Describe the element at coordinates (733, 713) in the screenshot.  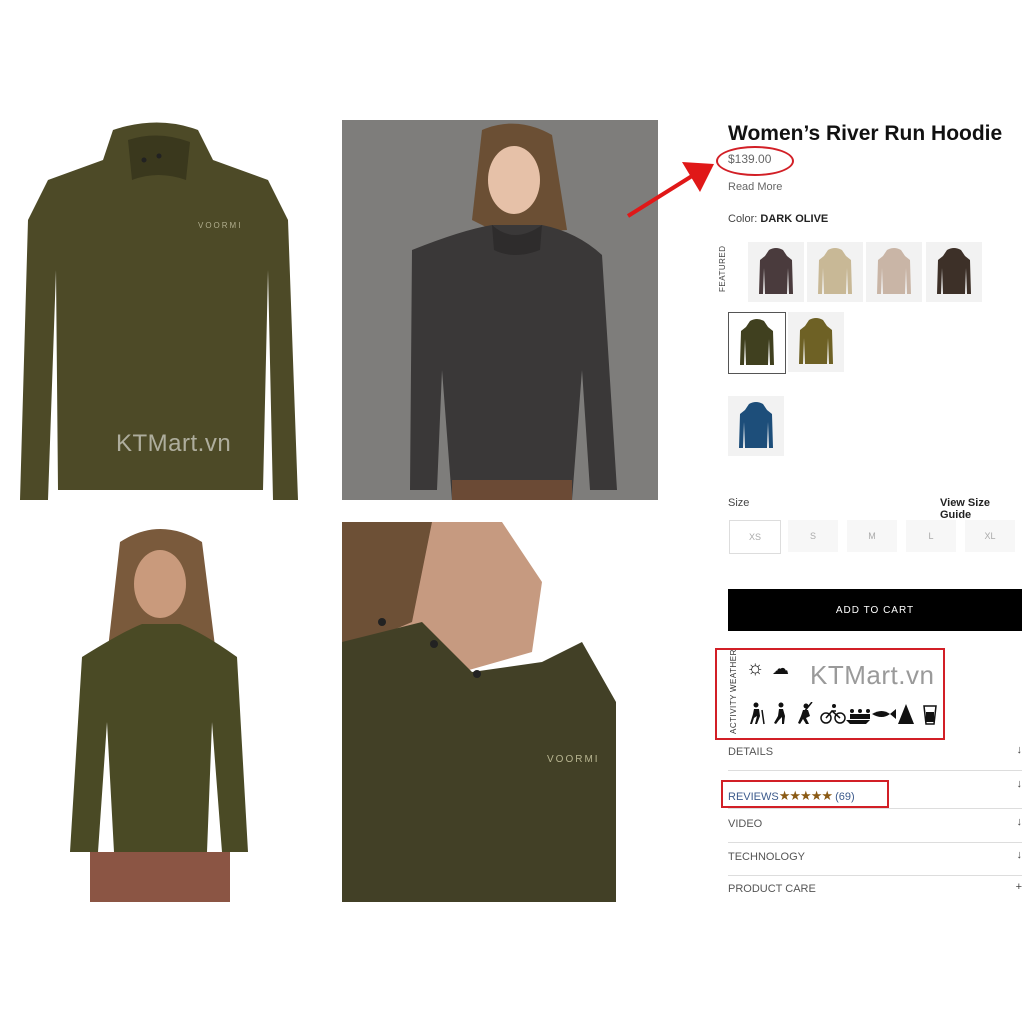
I see `activity-label: ACTIVITY` at that location.